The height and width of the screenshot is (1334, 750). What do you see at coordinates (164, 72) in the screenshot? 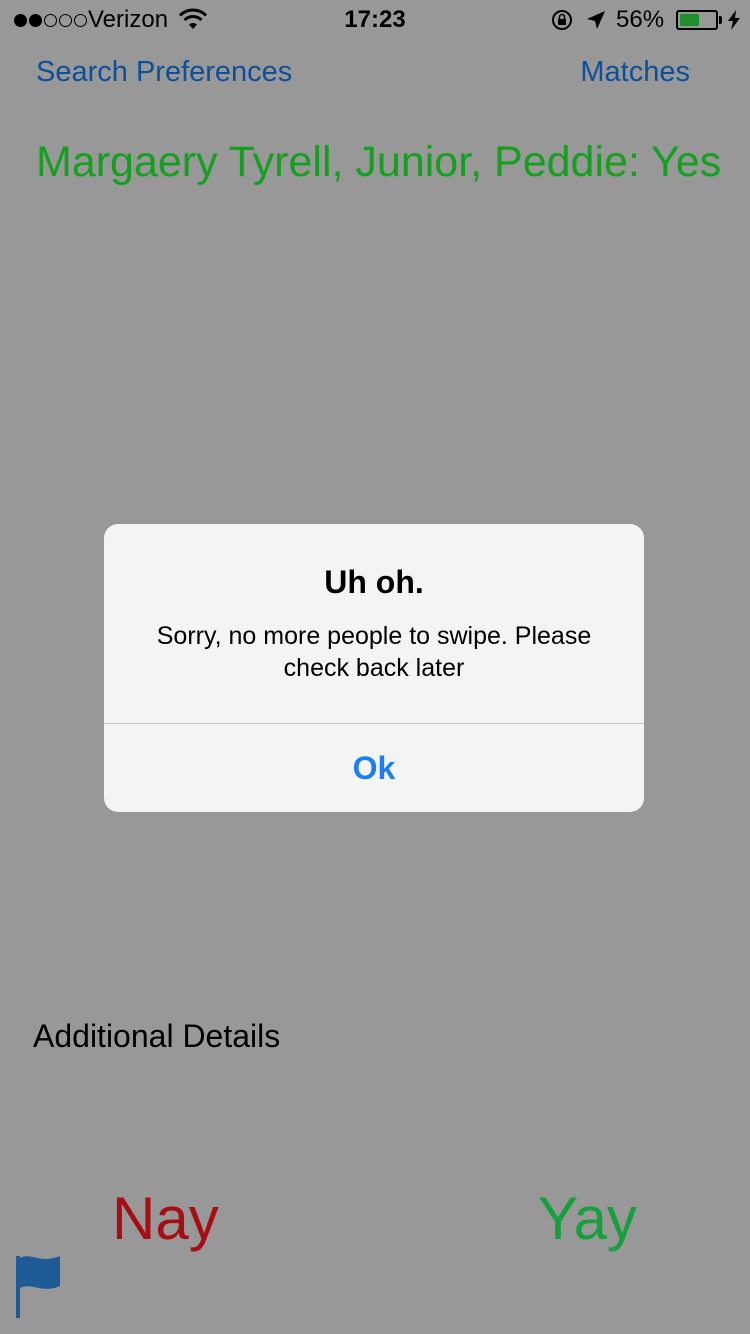
I see `search-preferences-link: Search Preferences` at bounding box center [164, 72].